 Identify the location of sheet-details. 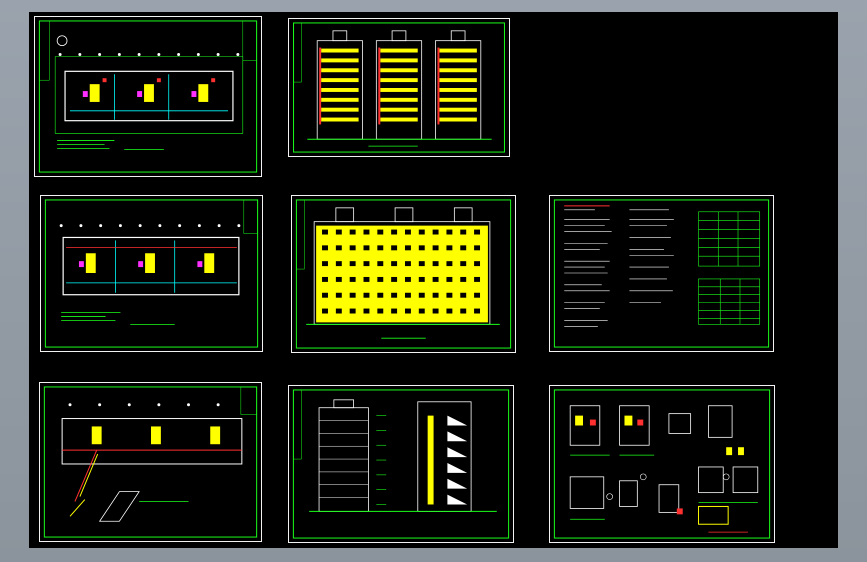
(662, 464).